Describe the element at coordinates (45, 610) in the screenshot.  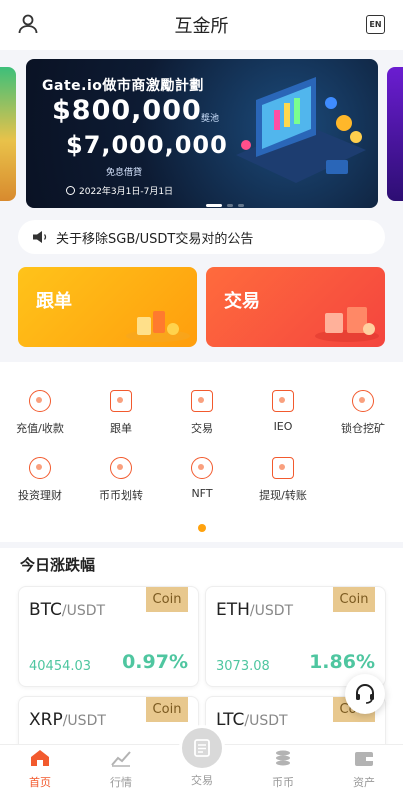
I see `coin-base: BTC` at that location.